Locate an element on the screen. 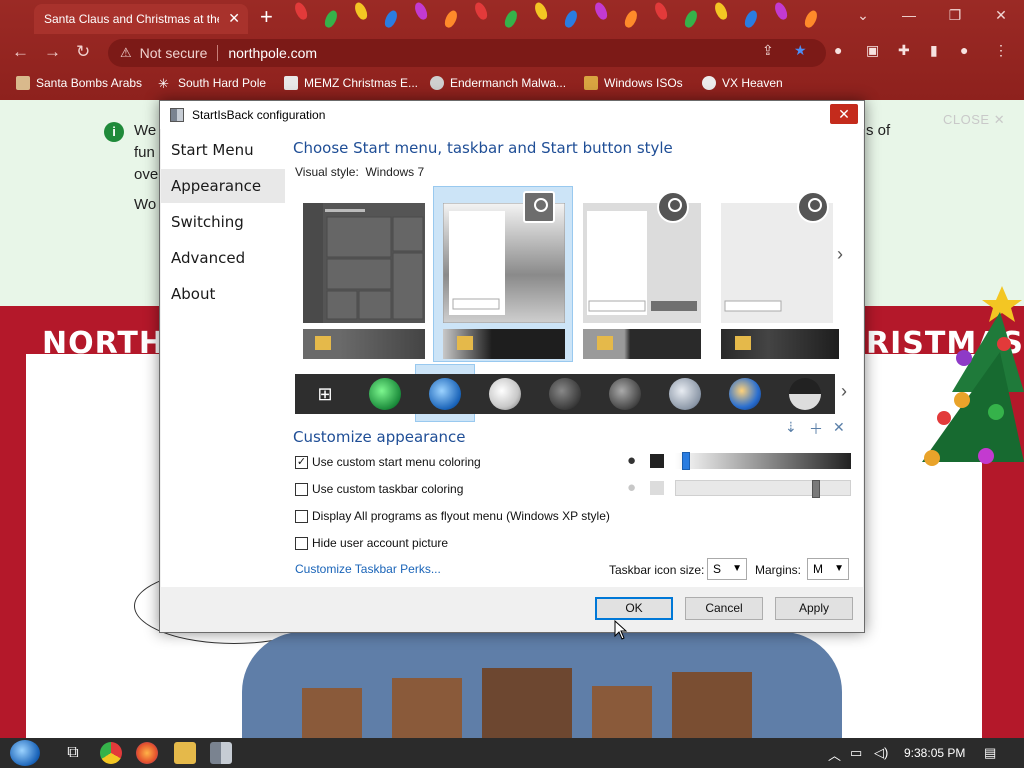  taskbar-thumb-plain is located at coordinates (780, 344).